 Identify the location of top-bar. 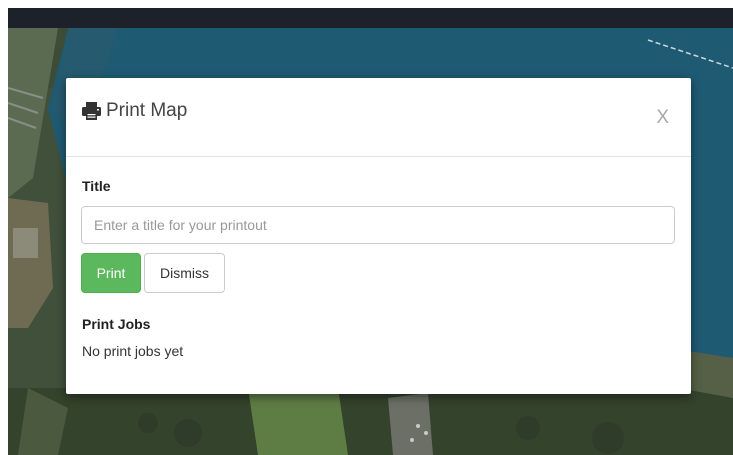
(370, 18).